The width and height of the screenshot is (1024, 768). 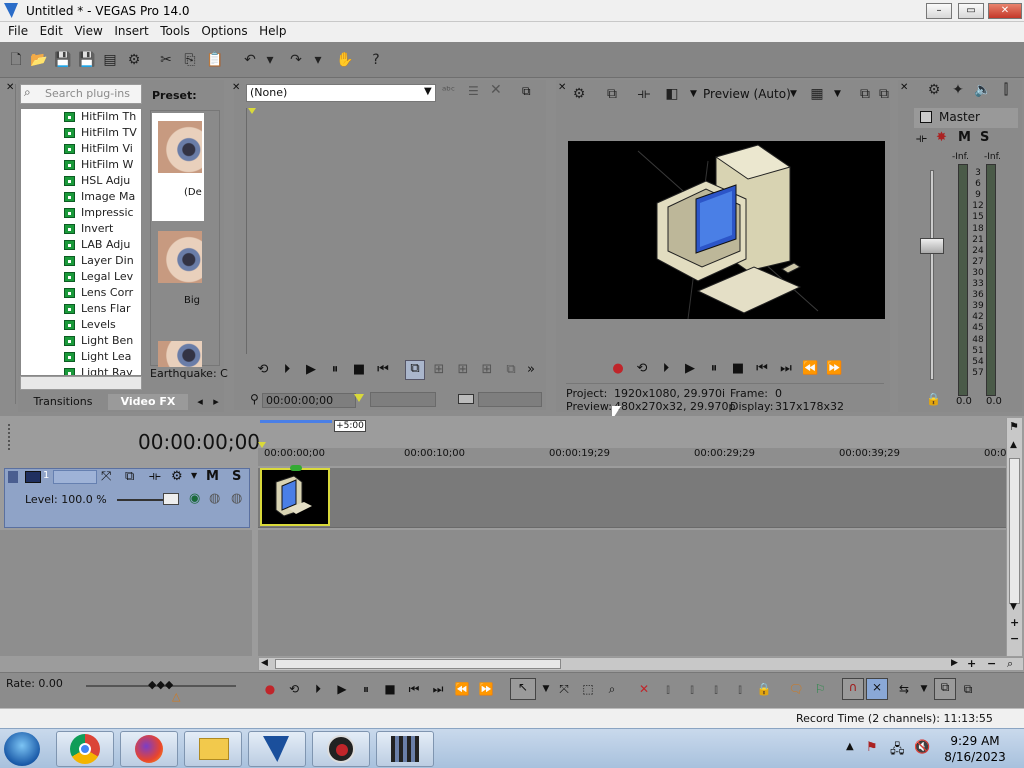 I want to click on timeline-vscroll: ⚑ ▲ ▼ + −, so click(x=1014, y=537).